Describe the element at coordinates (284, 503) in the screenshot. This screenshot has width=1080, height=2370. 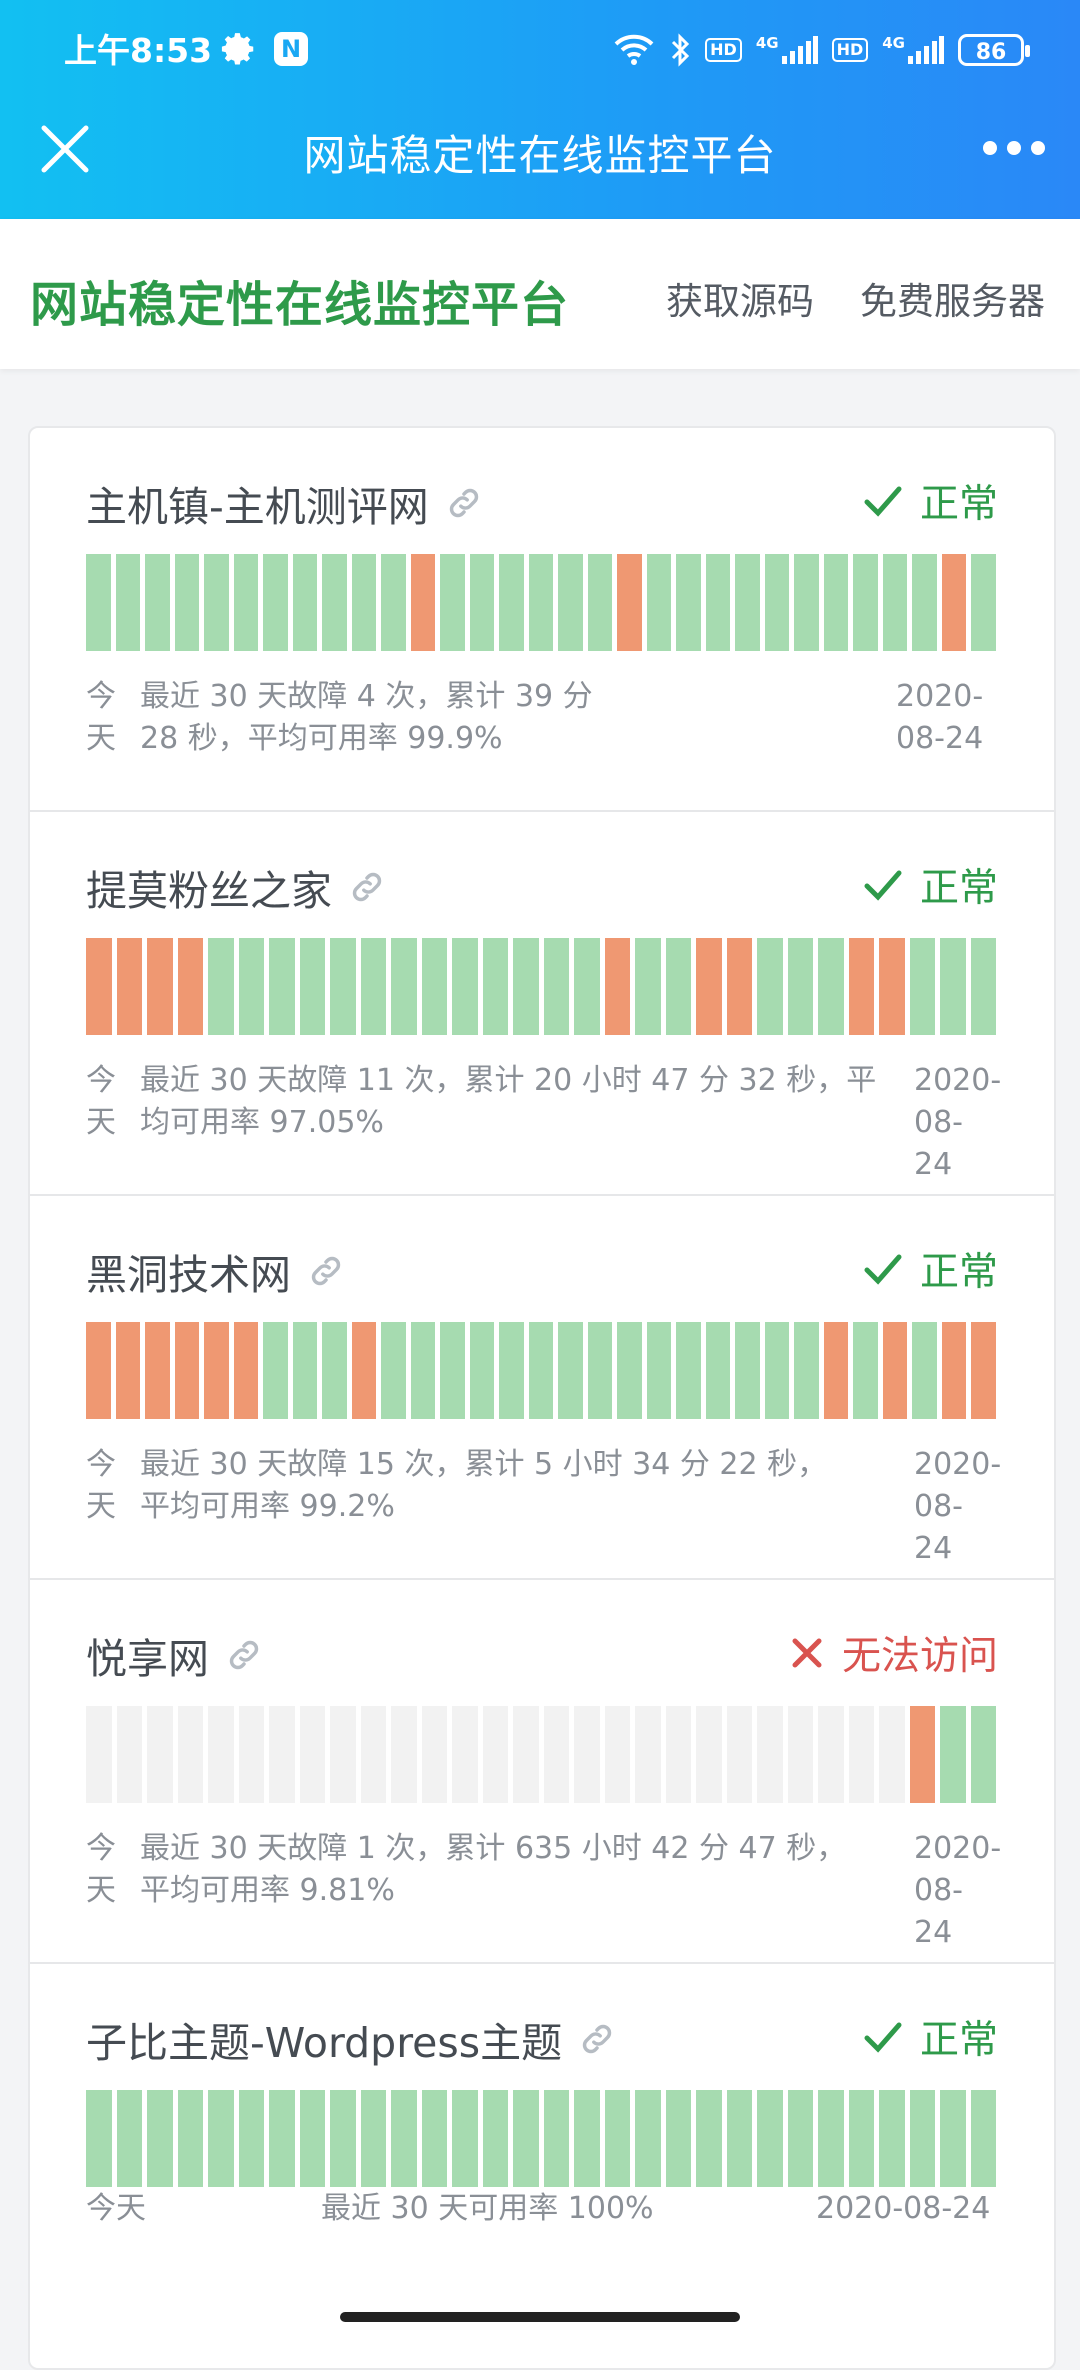
I see `monitor-name: 主机镇-主机测评网` at that location.